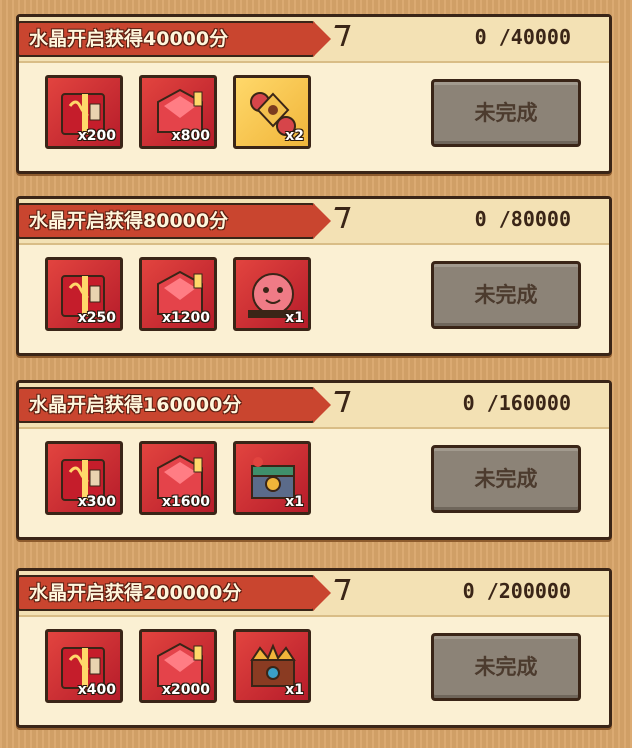 Image resolution: width=632 pixels, height=748 pixels. I want to click on golden-crown-chest-icon: x1, so click(272, 666).